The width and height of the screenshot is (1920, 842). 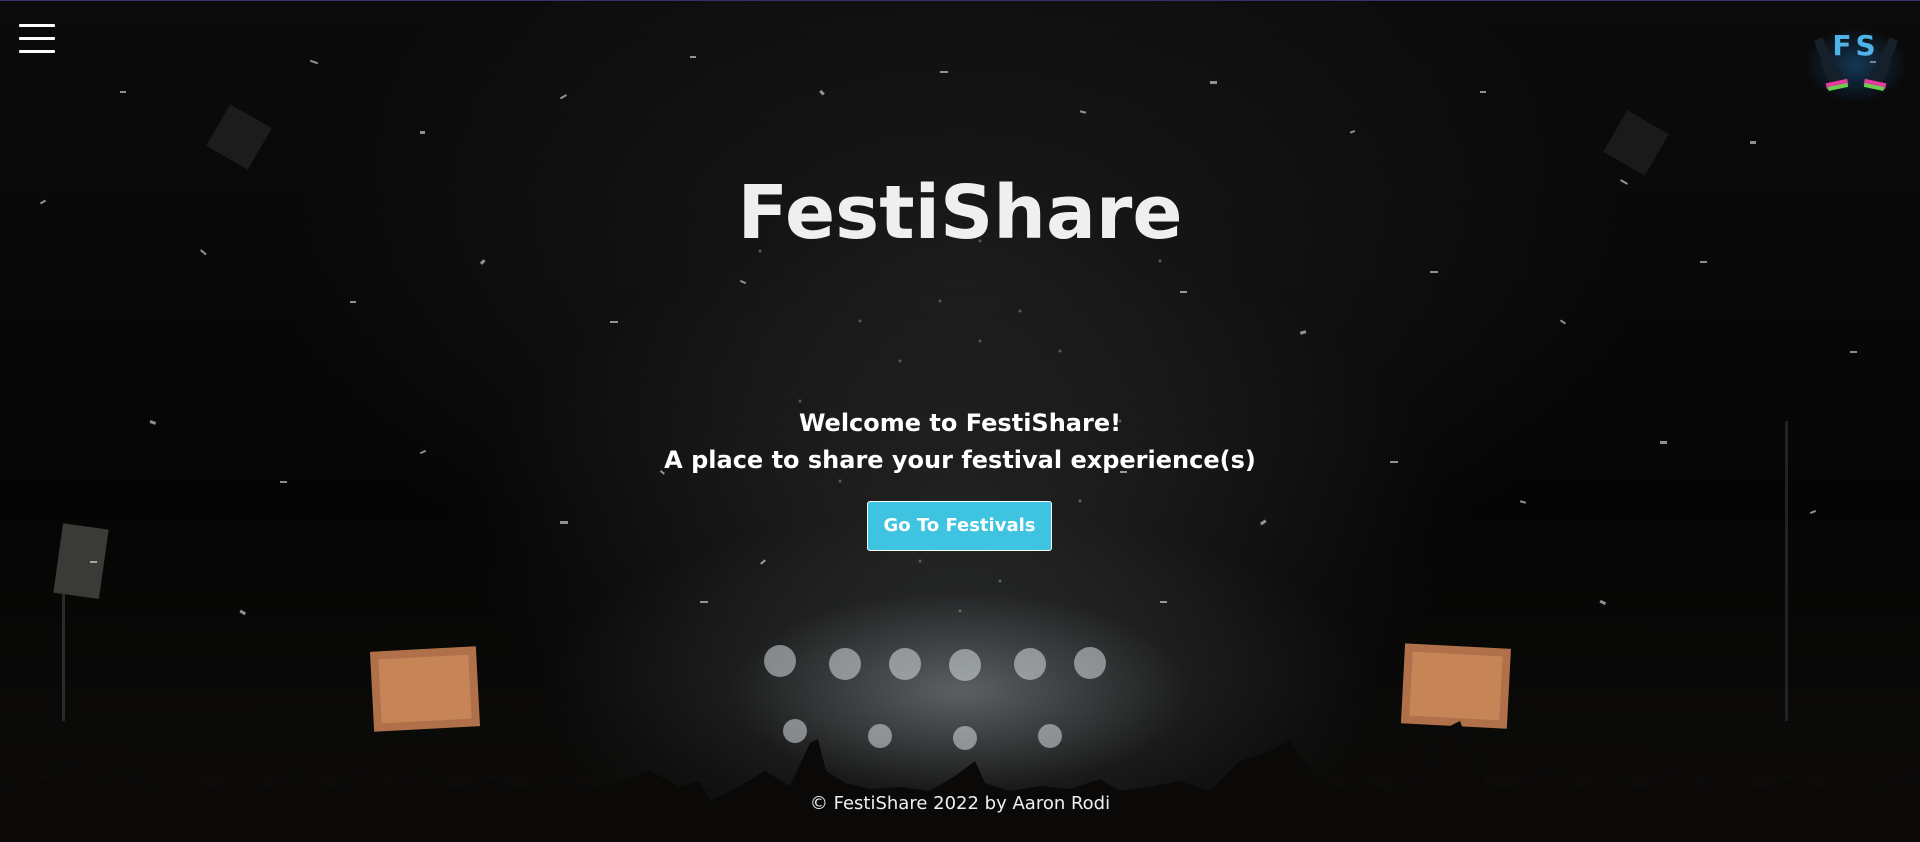 What do you see at coordinates (37, 39) in the screenshot?
I see `hamburger-menu-icon` at bounding box center [37, 39].